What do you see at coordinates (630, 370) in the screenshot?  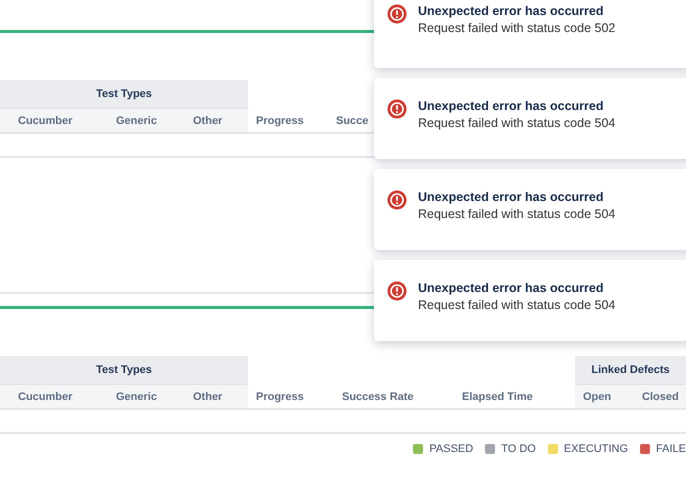 I see `column-group-header: Linked Defects` at bounding box center [630, 370].